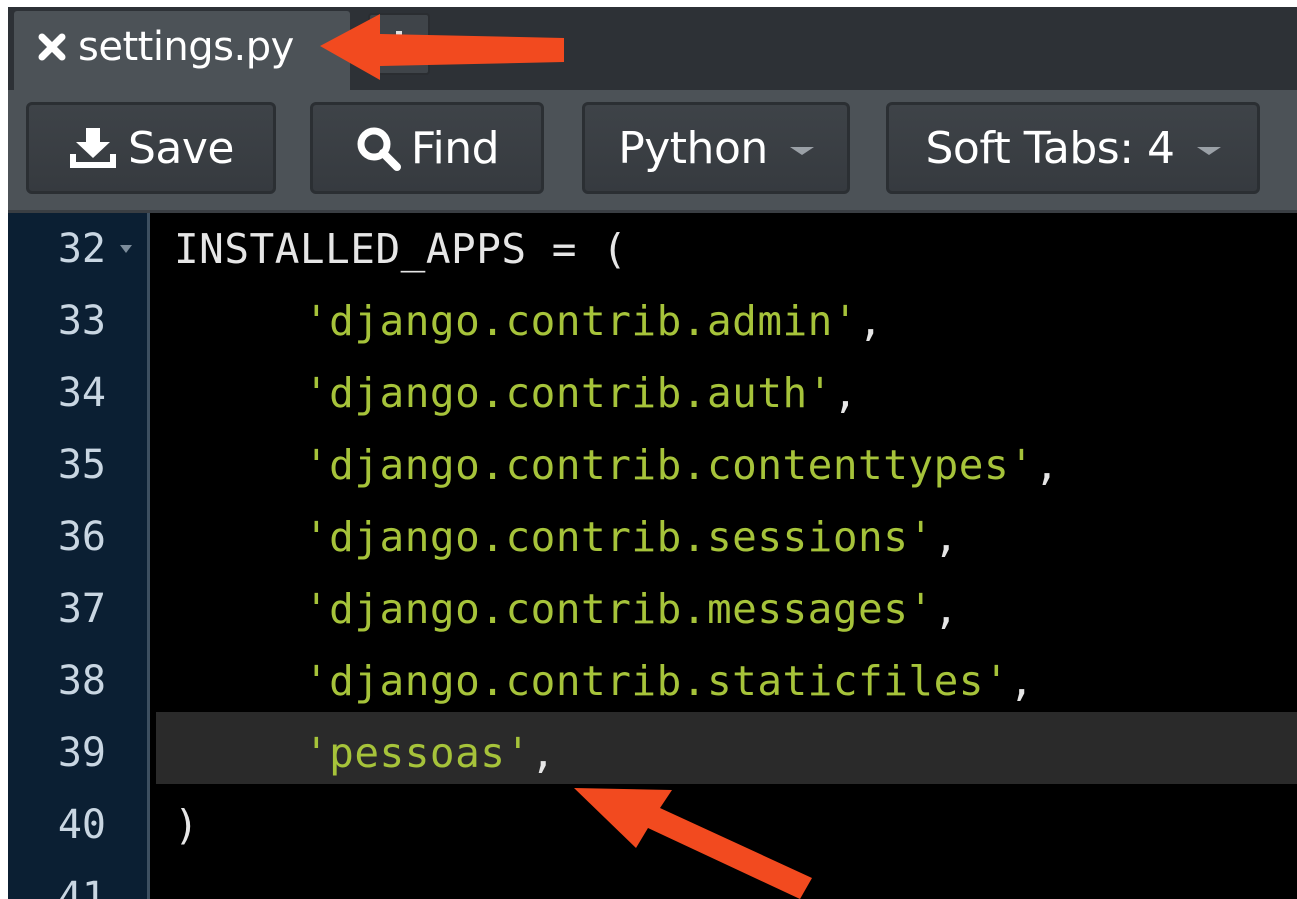 The height and width of the screenshot is (899, 1297). Describe the element at coordinates (652, 753) in the screenshot. I see `code-line: 39 'pessoas',` at that location.